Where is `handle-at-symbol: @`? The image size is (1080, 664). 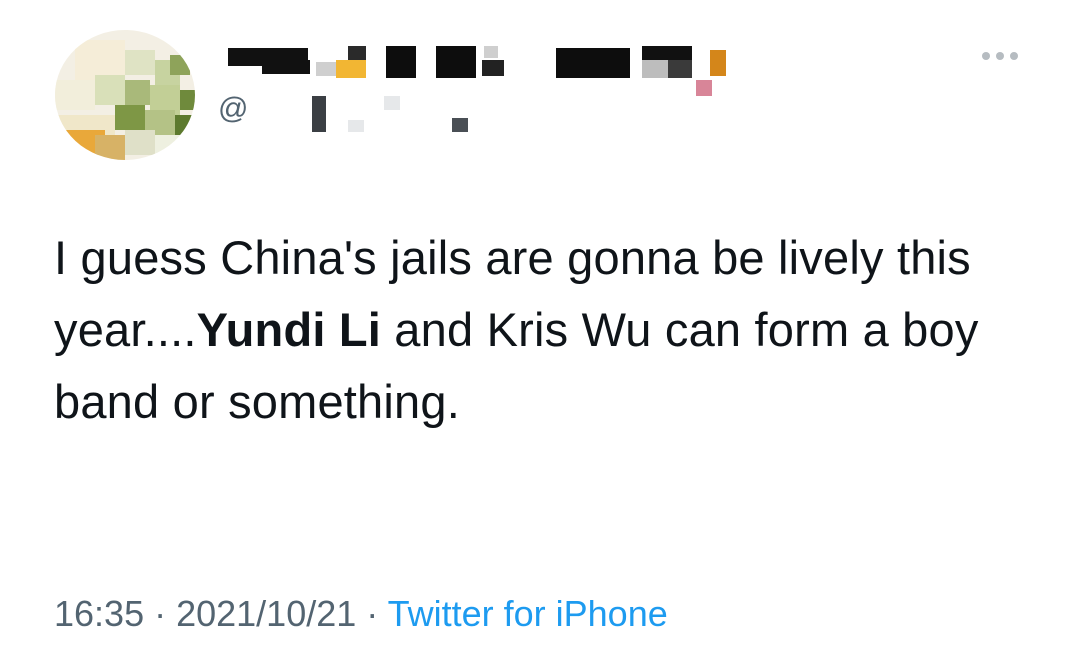
handle-at-symbol: @ is located at coordinates (233, 108).